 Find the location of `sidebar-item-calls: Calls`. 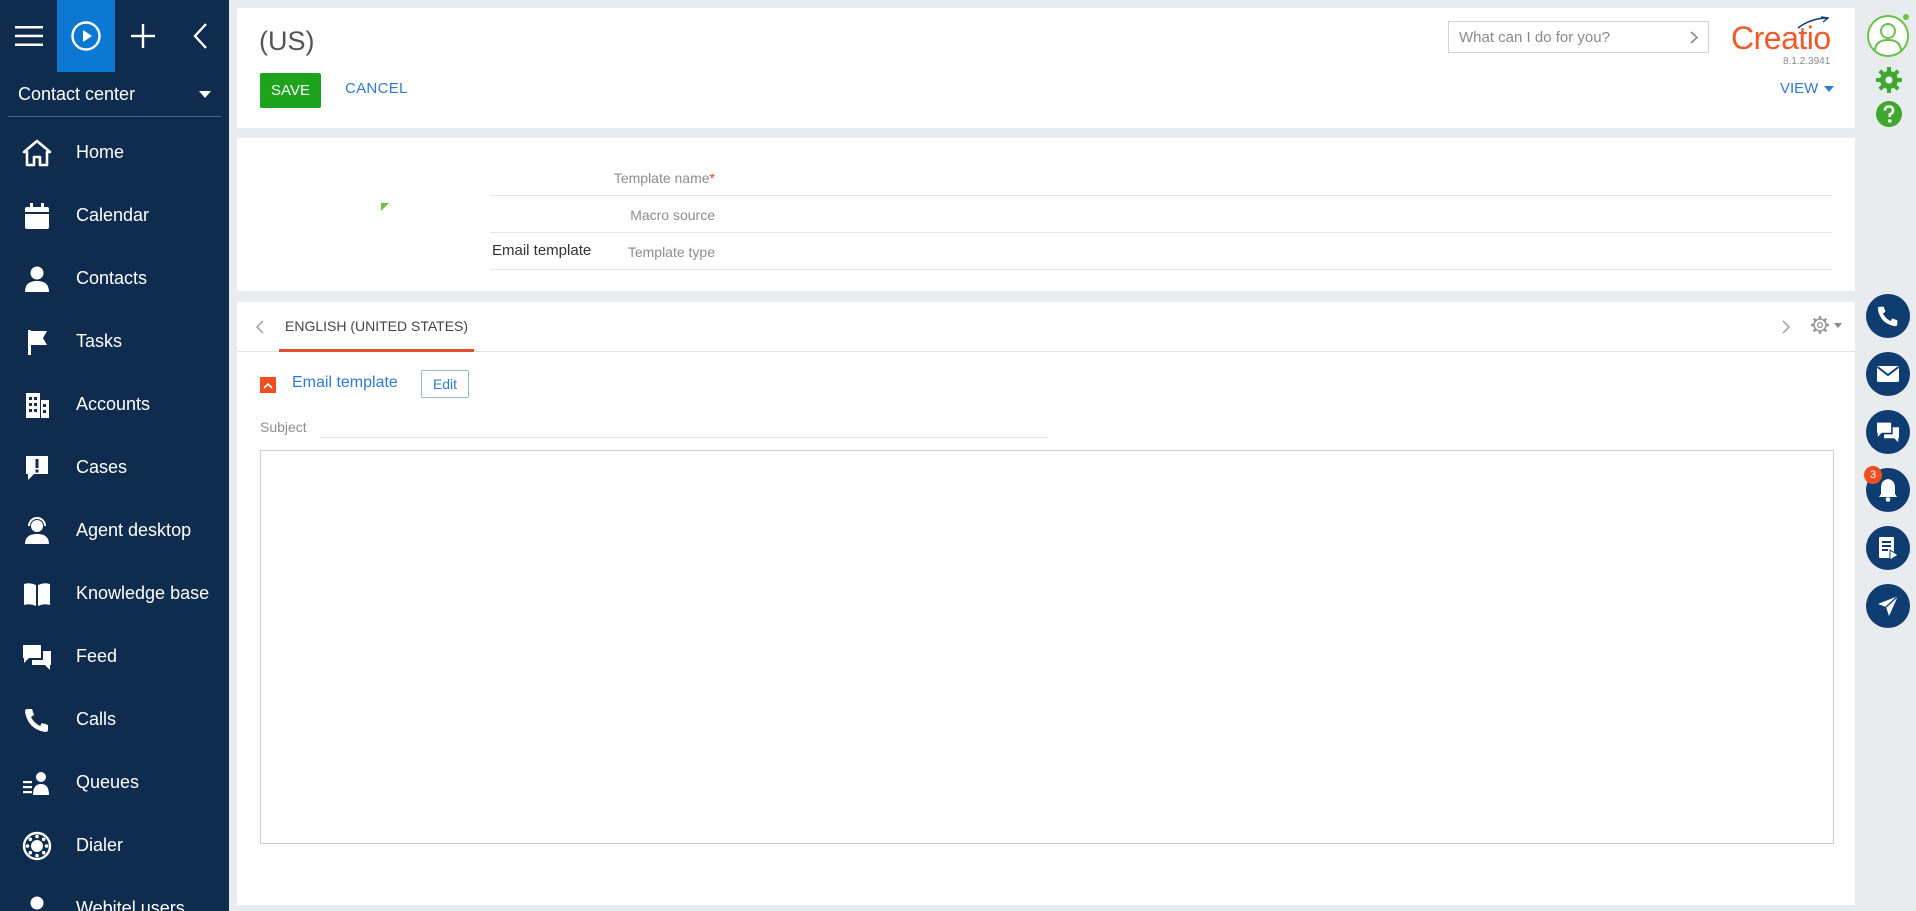

sidebar-item-calls: Calls is located at coordinates (114, 719).